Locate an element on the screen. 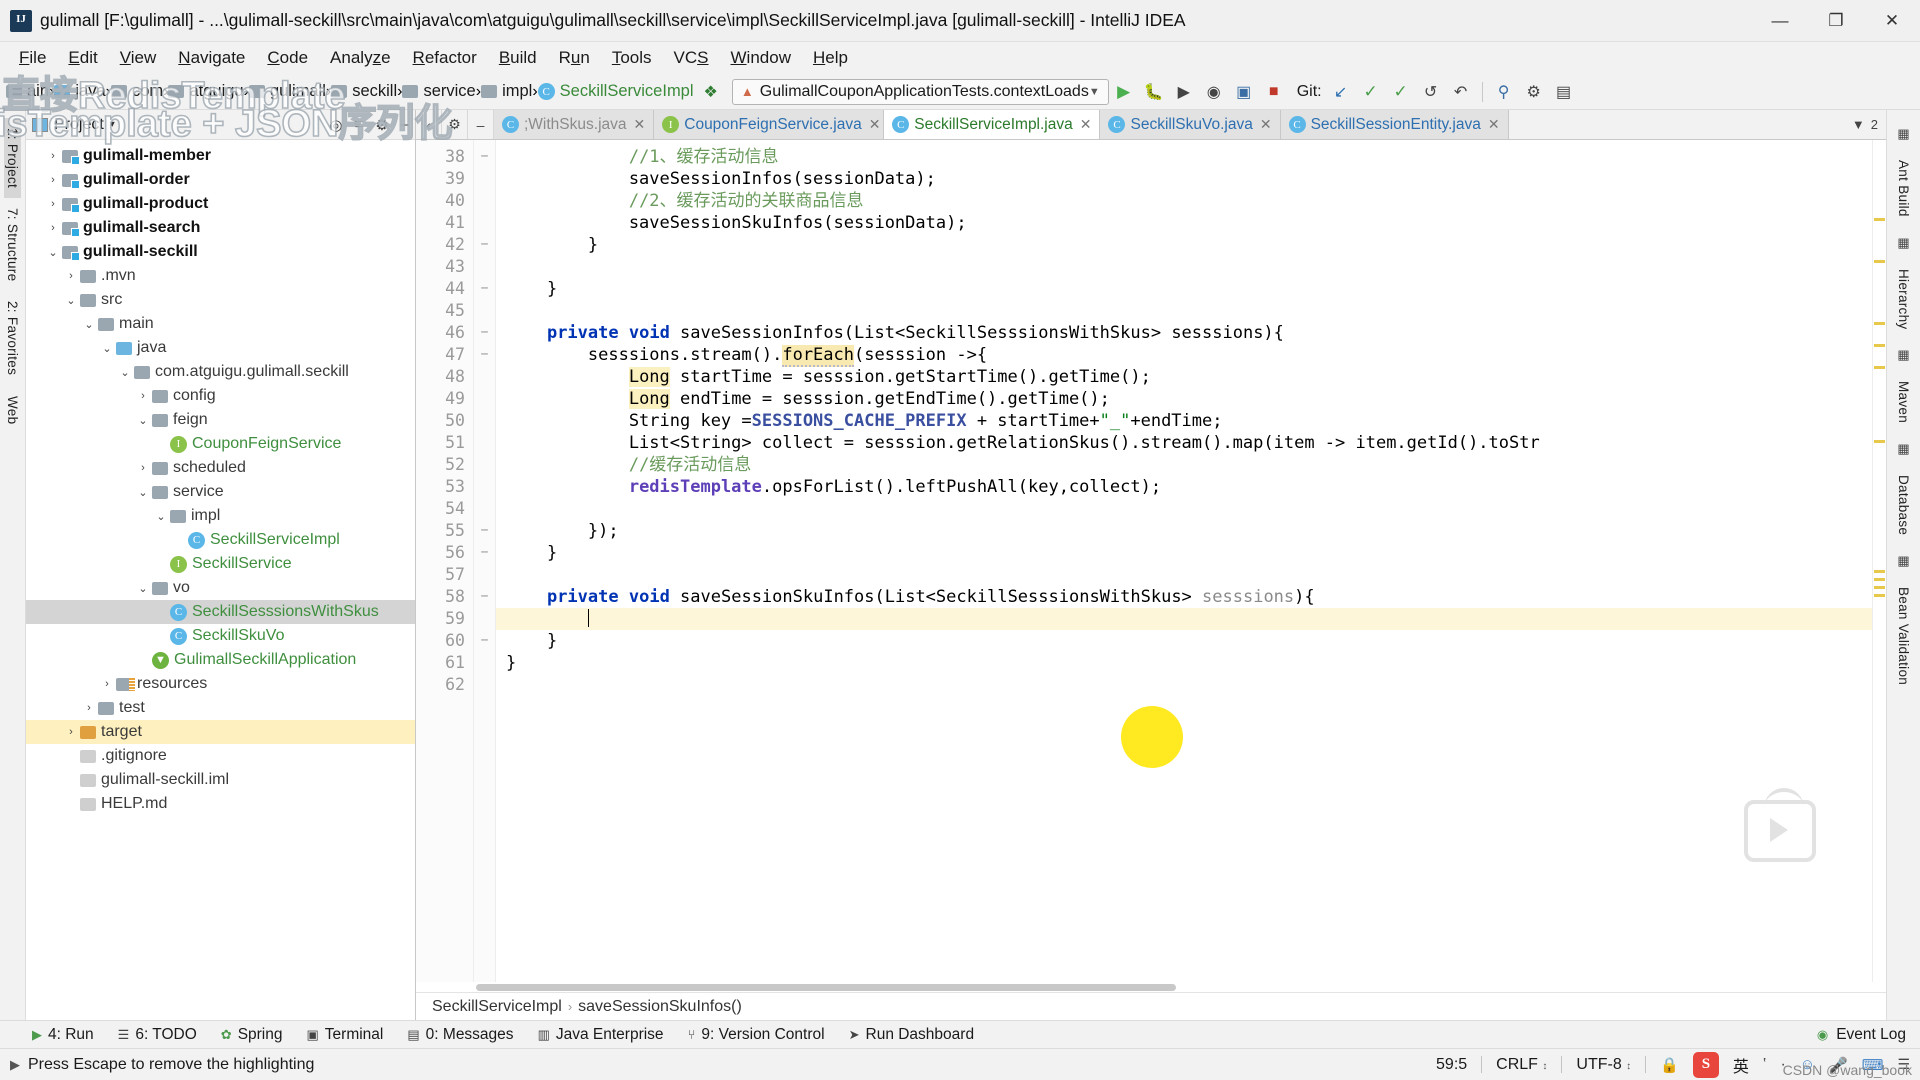  menu-item-file: File is located at coordinates (32, 58).